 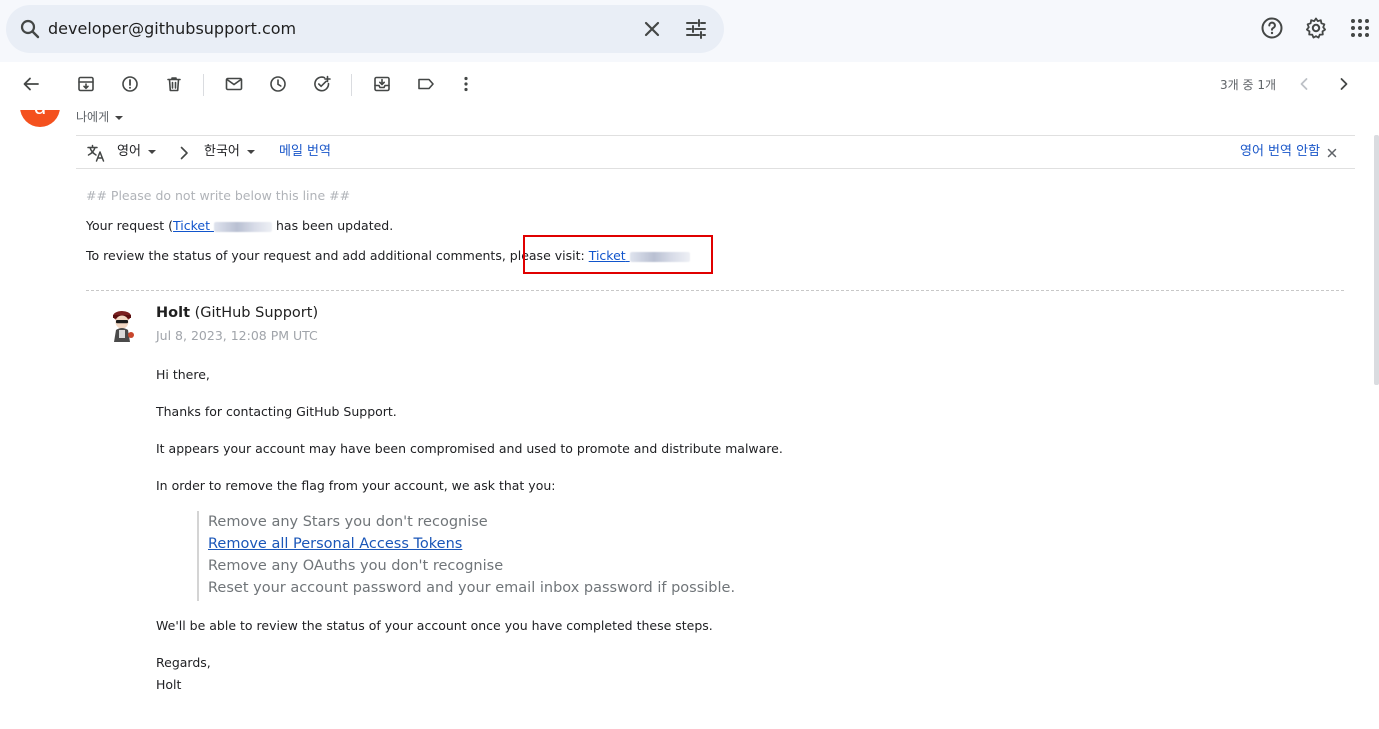 What do you see at coordinates (136, 152) in the screenshot?
I see `source-language-select: 영어` at bounding box center [136, 152].